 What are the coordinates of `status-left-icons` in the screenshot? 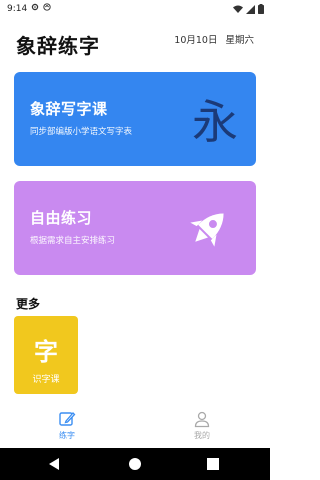 It's located at (41, 7).